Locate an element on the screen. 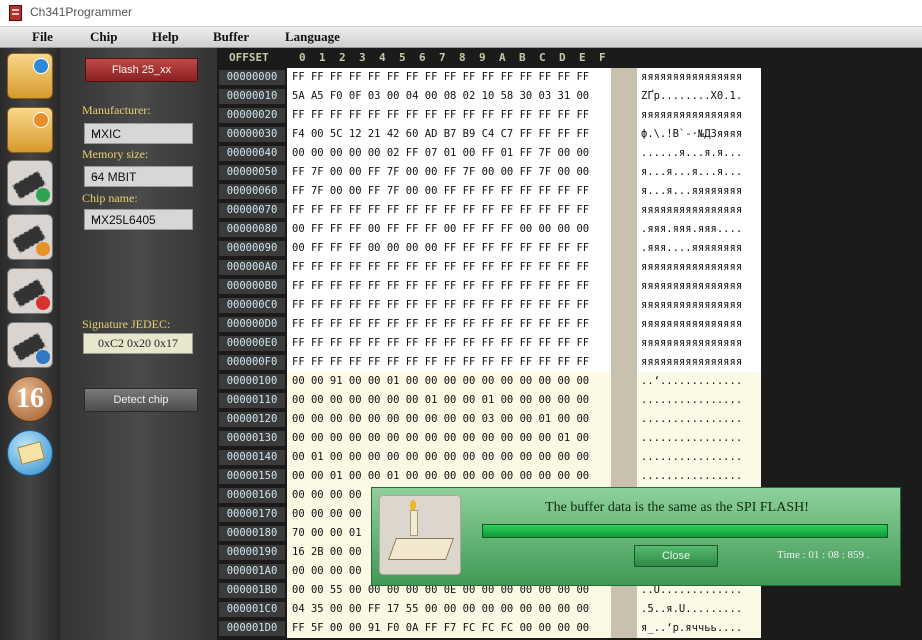 The height and width of the screenshot is (640, 922). about-scroll-icon is located at coordinates (30, 453).